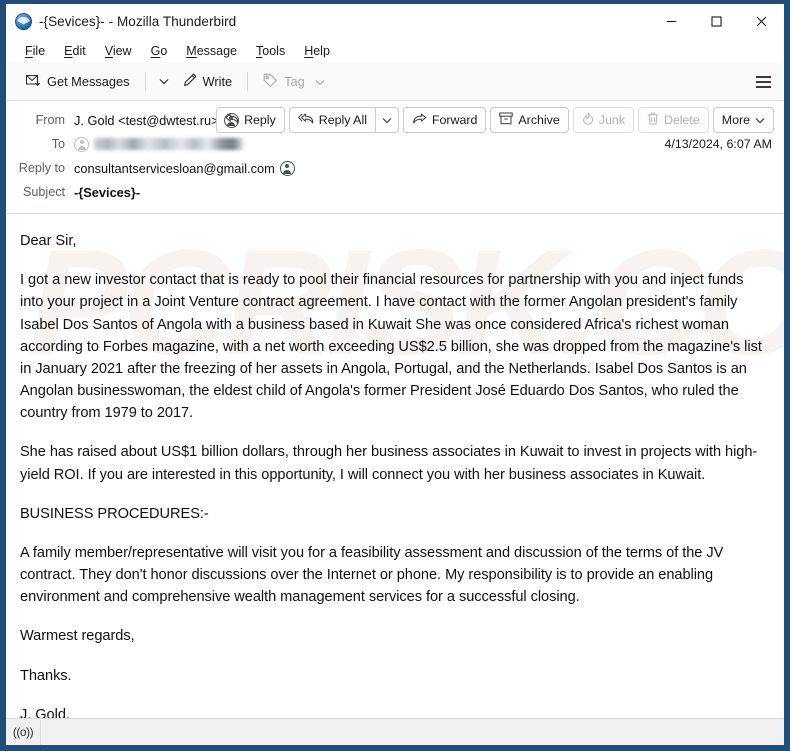  I want to click on trash-icon, so click(653, 120).